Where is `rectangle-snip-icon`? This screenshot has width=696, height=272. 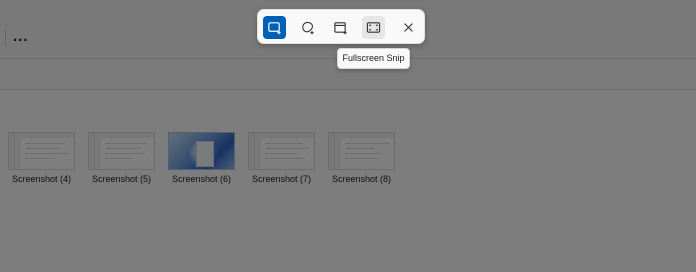
rectangle-snip-icon is located at coordinates (274, 28).